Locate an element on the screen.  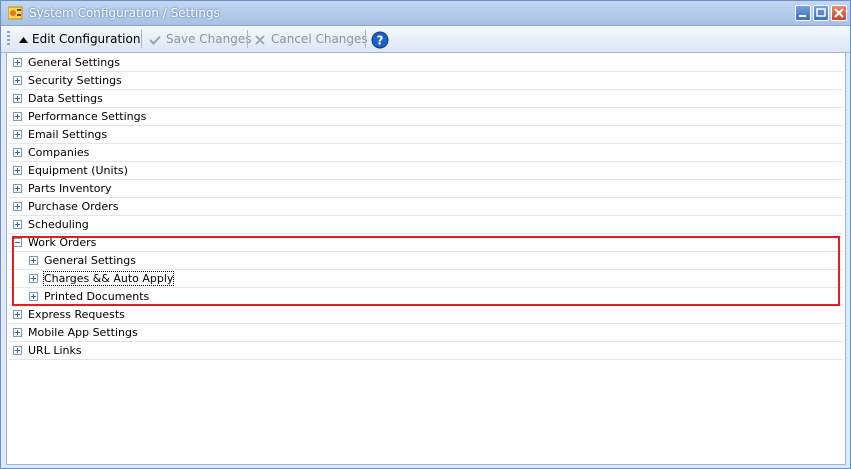
tree-item-purchase-orders: Purchase Orders is located at coordinates (426, 207).